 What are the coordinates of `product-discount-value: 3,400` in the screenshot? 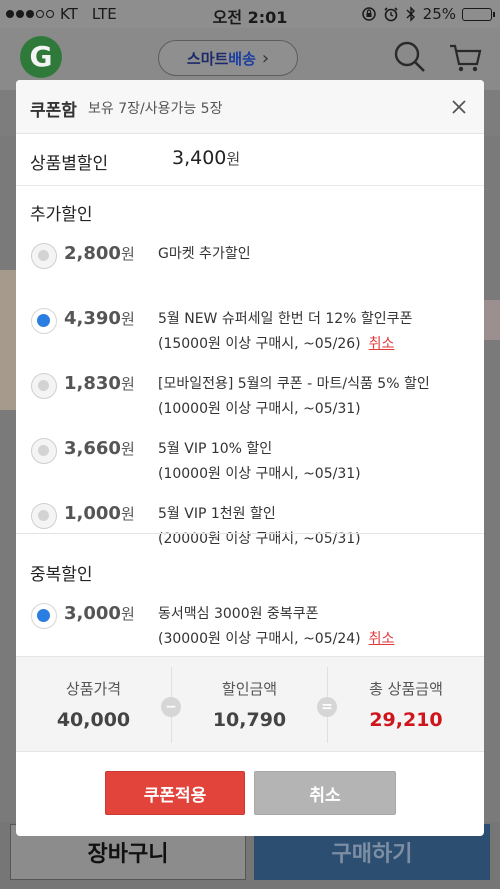 It's located at (199, 158).